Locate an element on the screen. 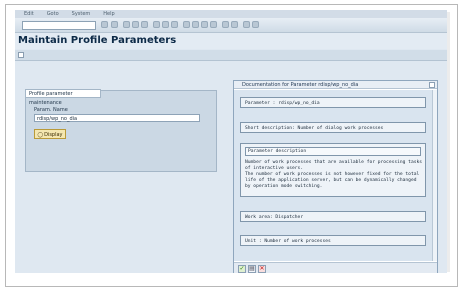 Image resolution: width=461 pixels, height=289 pixels. parameter-box: Parameter : rdisp/wp_no_dia is located at coordinates (333, 102).